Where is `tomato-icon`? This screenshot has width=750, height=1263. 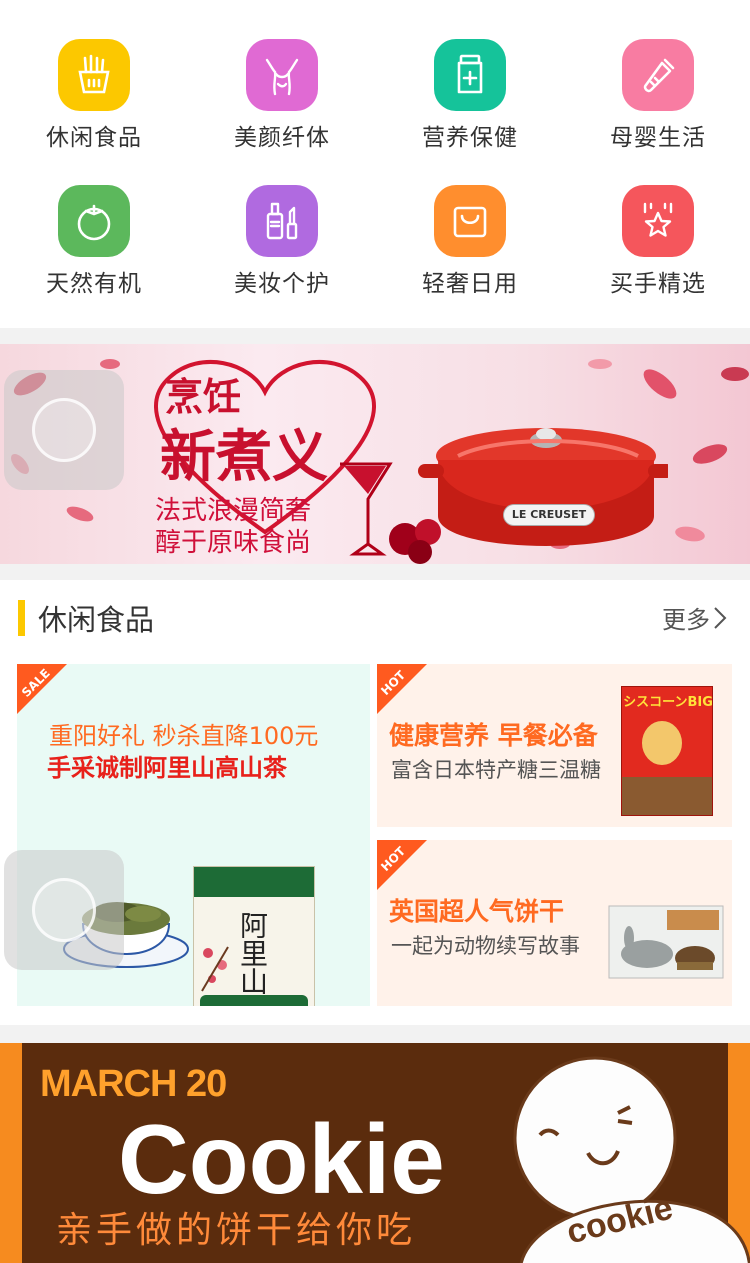
tomato-icon is located at coordinates (94, 221).